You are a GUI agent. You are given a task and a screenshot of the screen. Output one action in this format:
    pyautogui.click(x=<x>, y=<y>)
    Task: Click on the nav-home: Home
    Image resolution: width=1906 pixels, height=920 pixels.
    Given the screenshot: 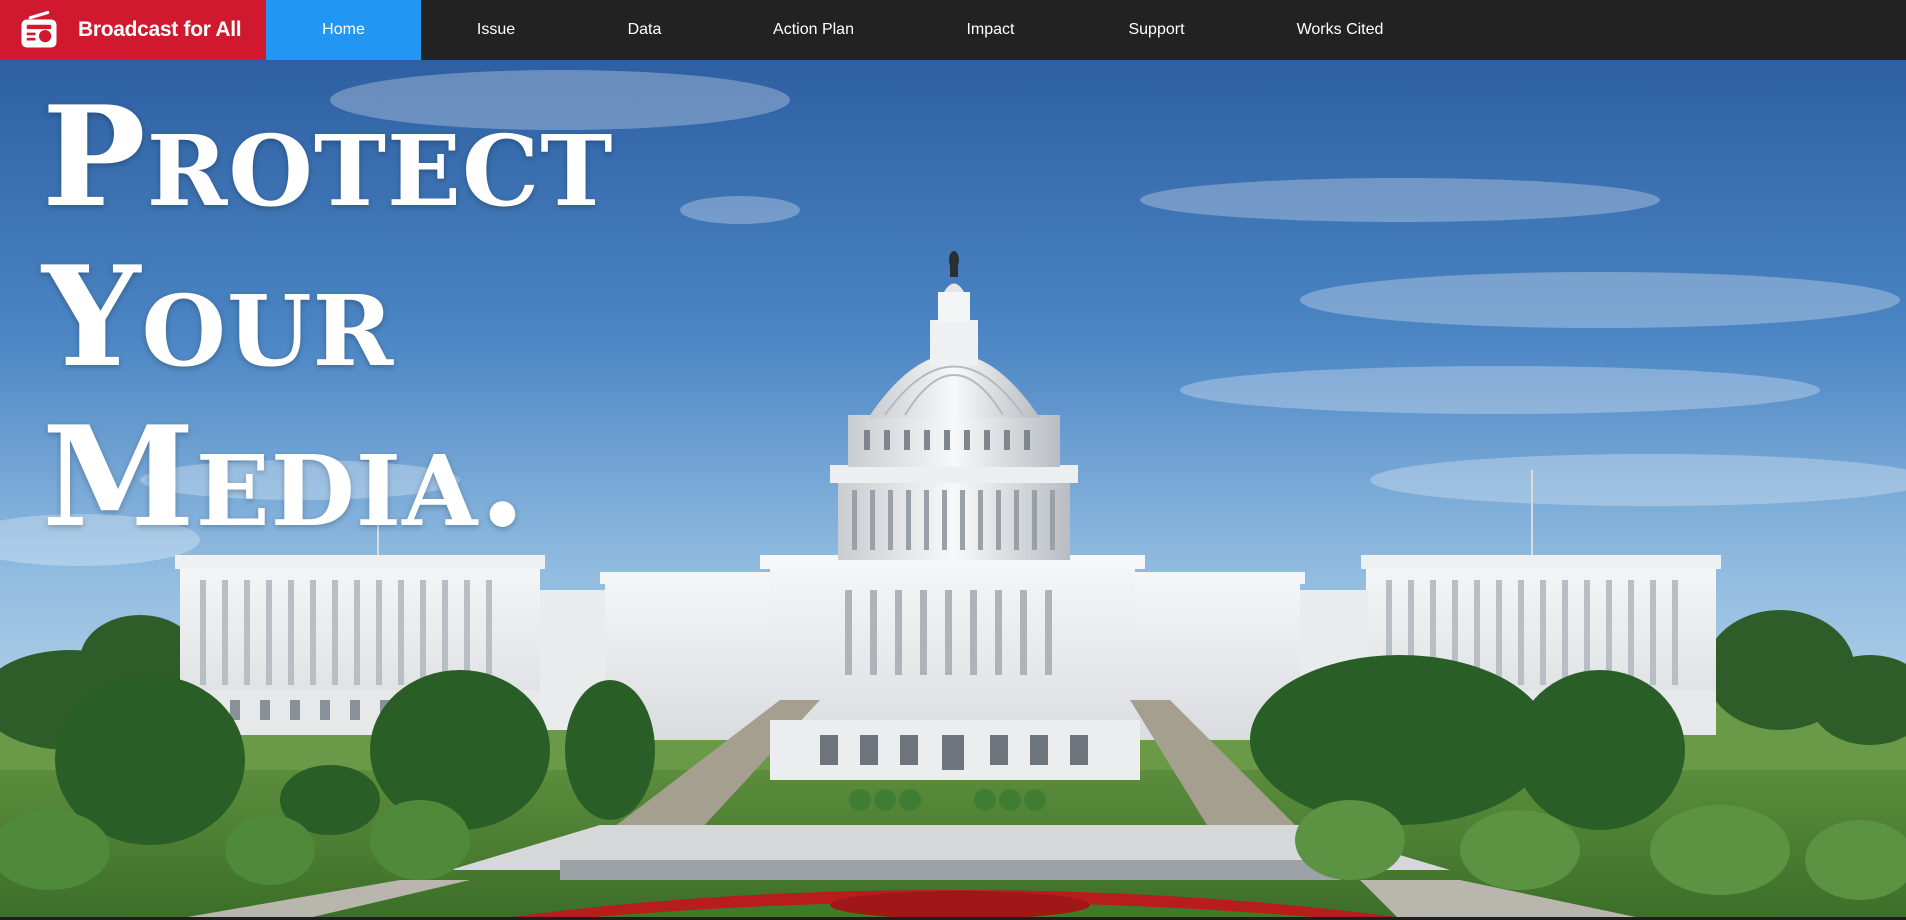 What is the action you would take?
    pyautogui.click(x=343, y=30)
    